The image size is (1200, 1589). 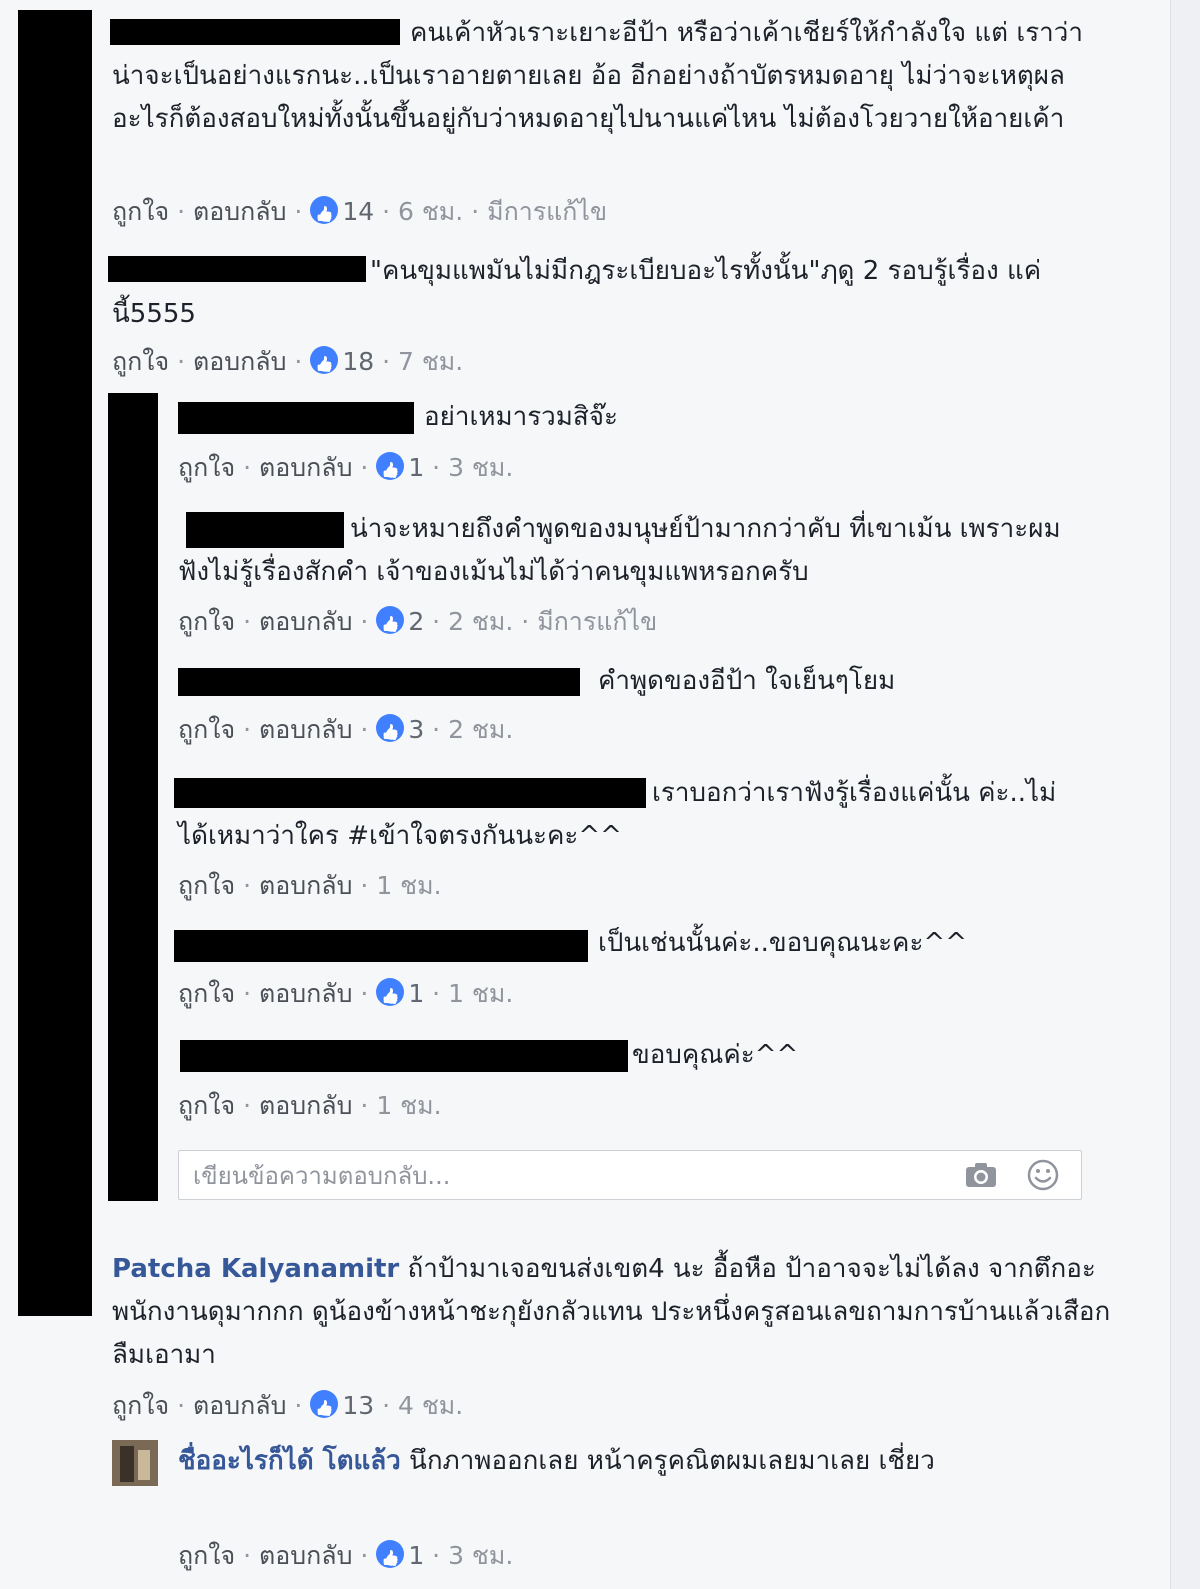 I want to click on comment-meta: ถูกใจ · ตอบกลับ · 18 · 7 ชม., so click(x=287, y=362).